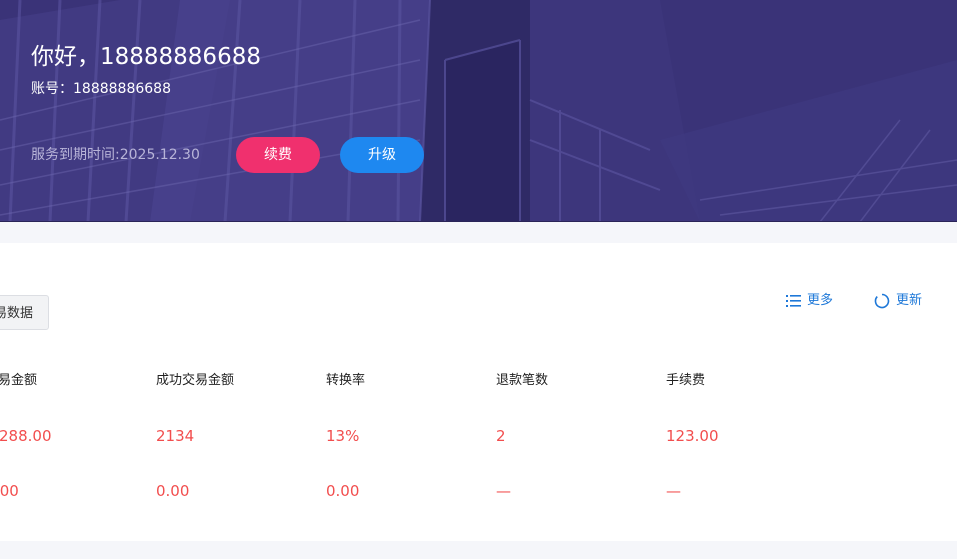 This screenshot has height=559, width=957. I want to click on cell-r2-conversion-rate: 0.00, so click(343, 491).